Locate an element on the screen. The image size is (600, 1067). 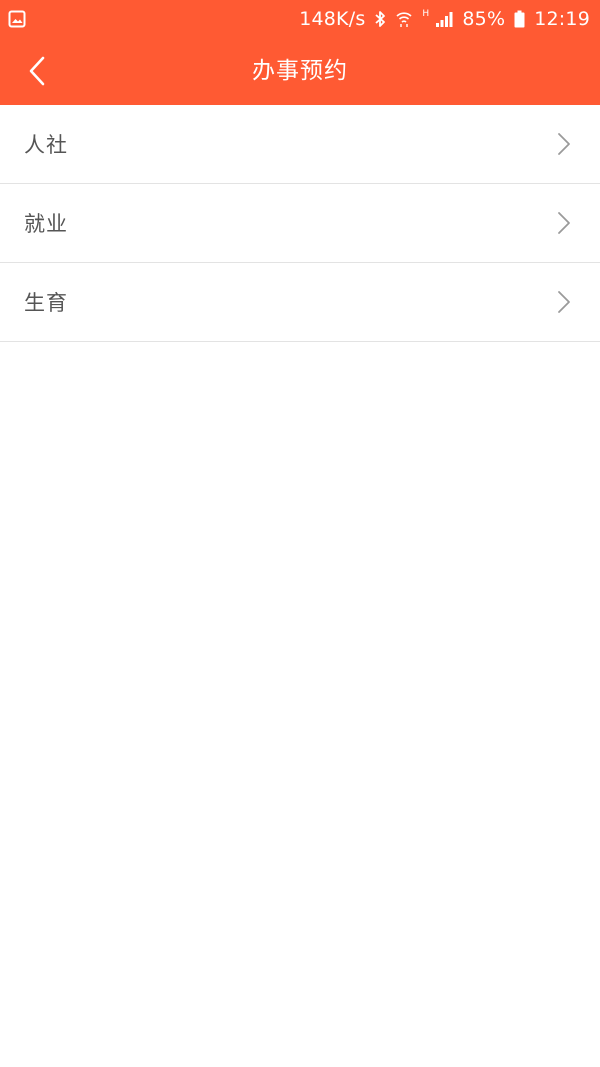
signal-icon is located at coordinates (444, 19).